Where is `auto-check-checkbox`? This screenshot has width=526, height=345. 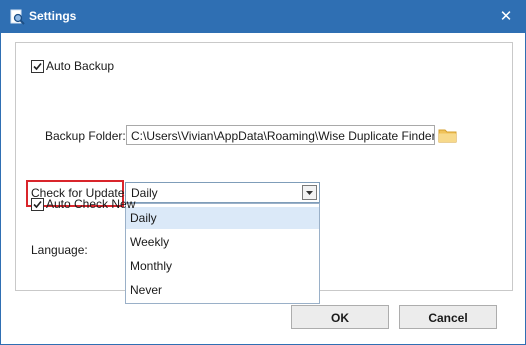
auto-check-checkbox is located at coordinates (37, 204).